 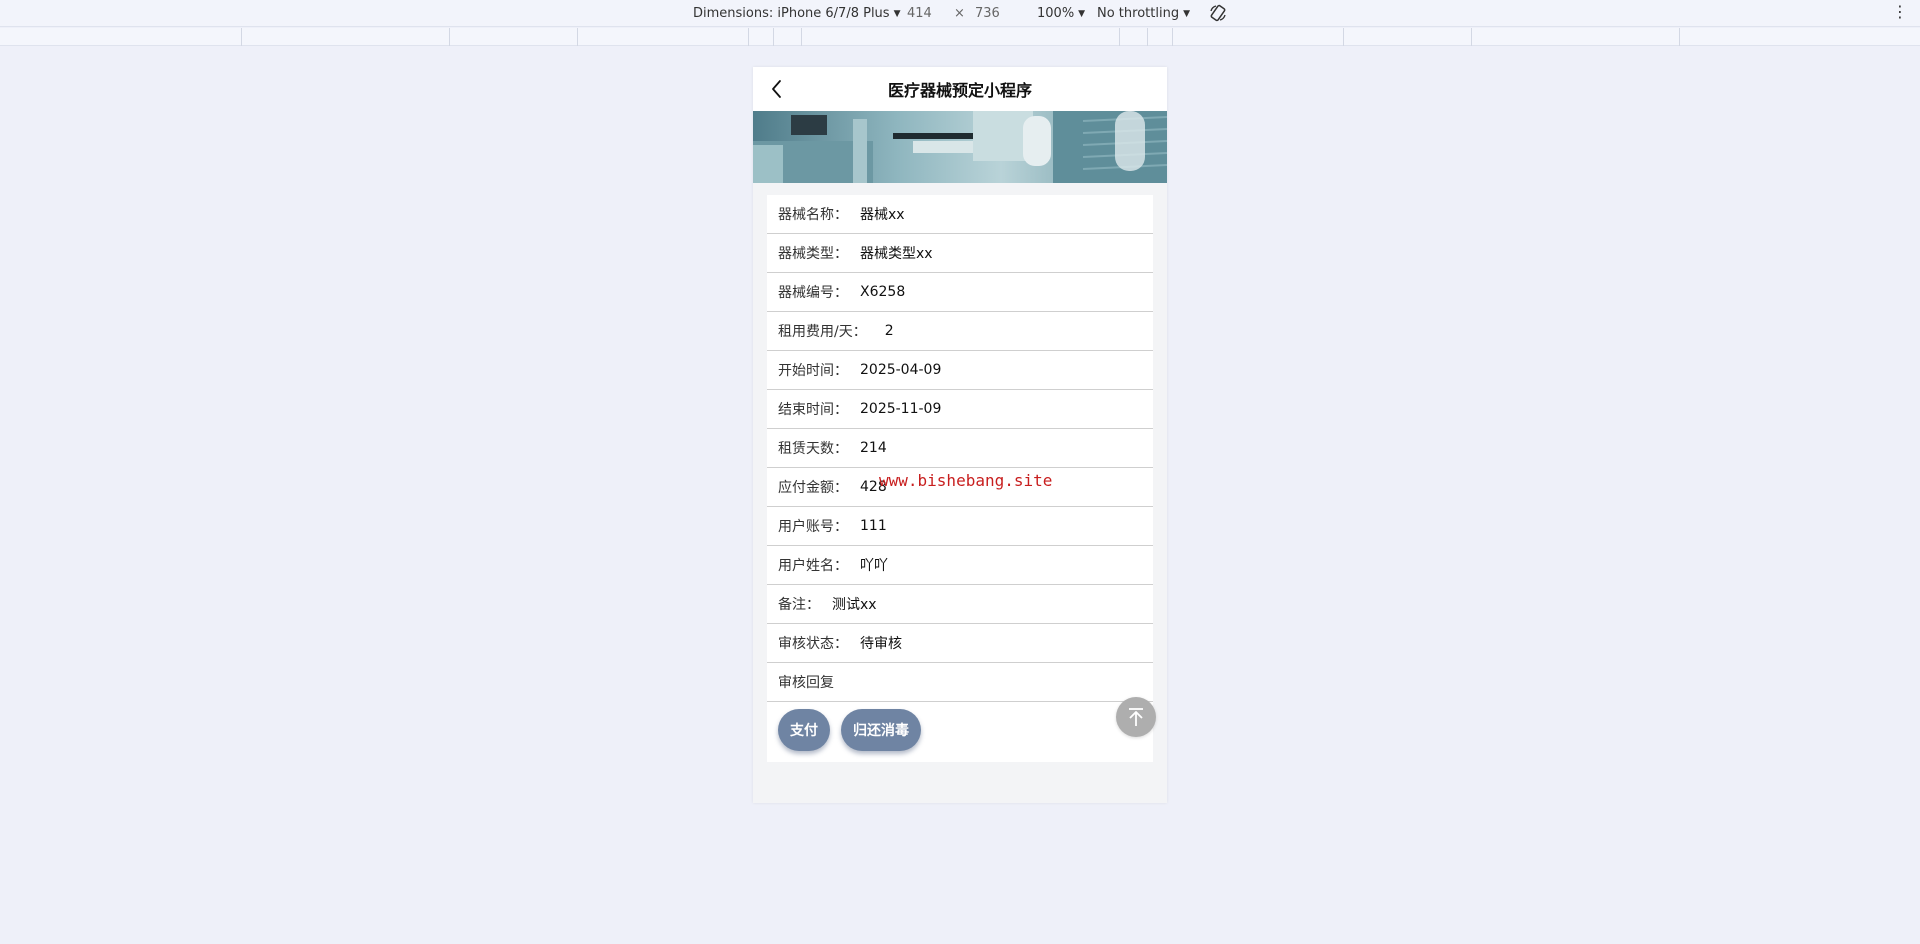 What do you see at coordinates (1056, 13) in the screenshot?
I see `zoom-label: 100%` at bounding box center [1056, 13].